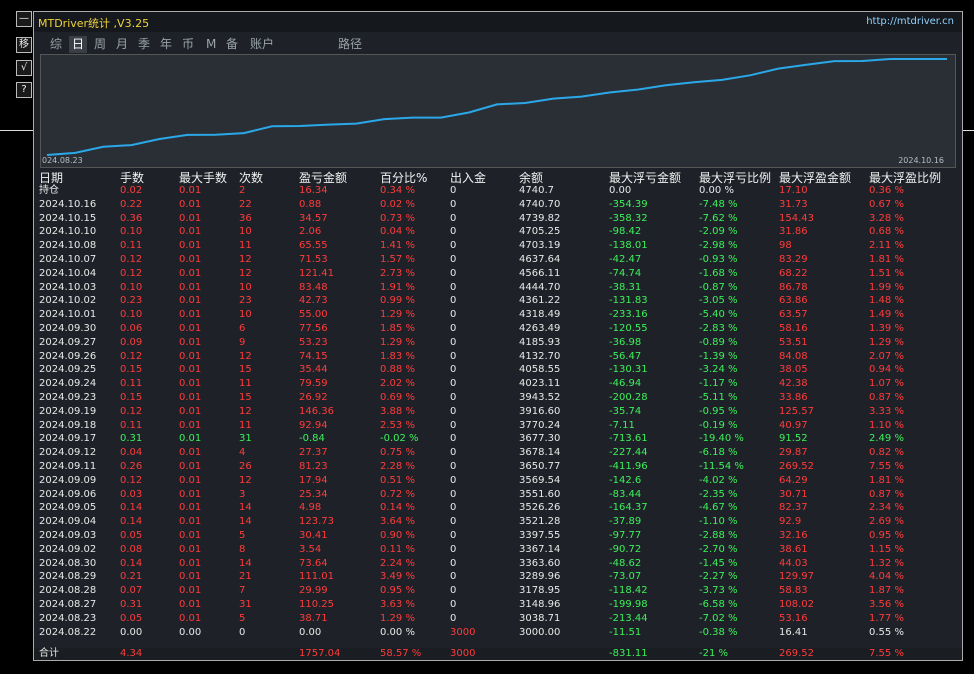 Image resolution: width=974 pixels, height=674 pixels. What do you see at coordinates (24, 90) in the screenshot?
I see `help-button: ?` at bounding box center [24, 90].